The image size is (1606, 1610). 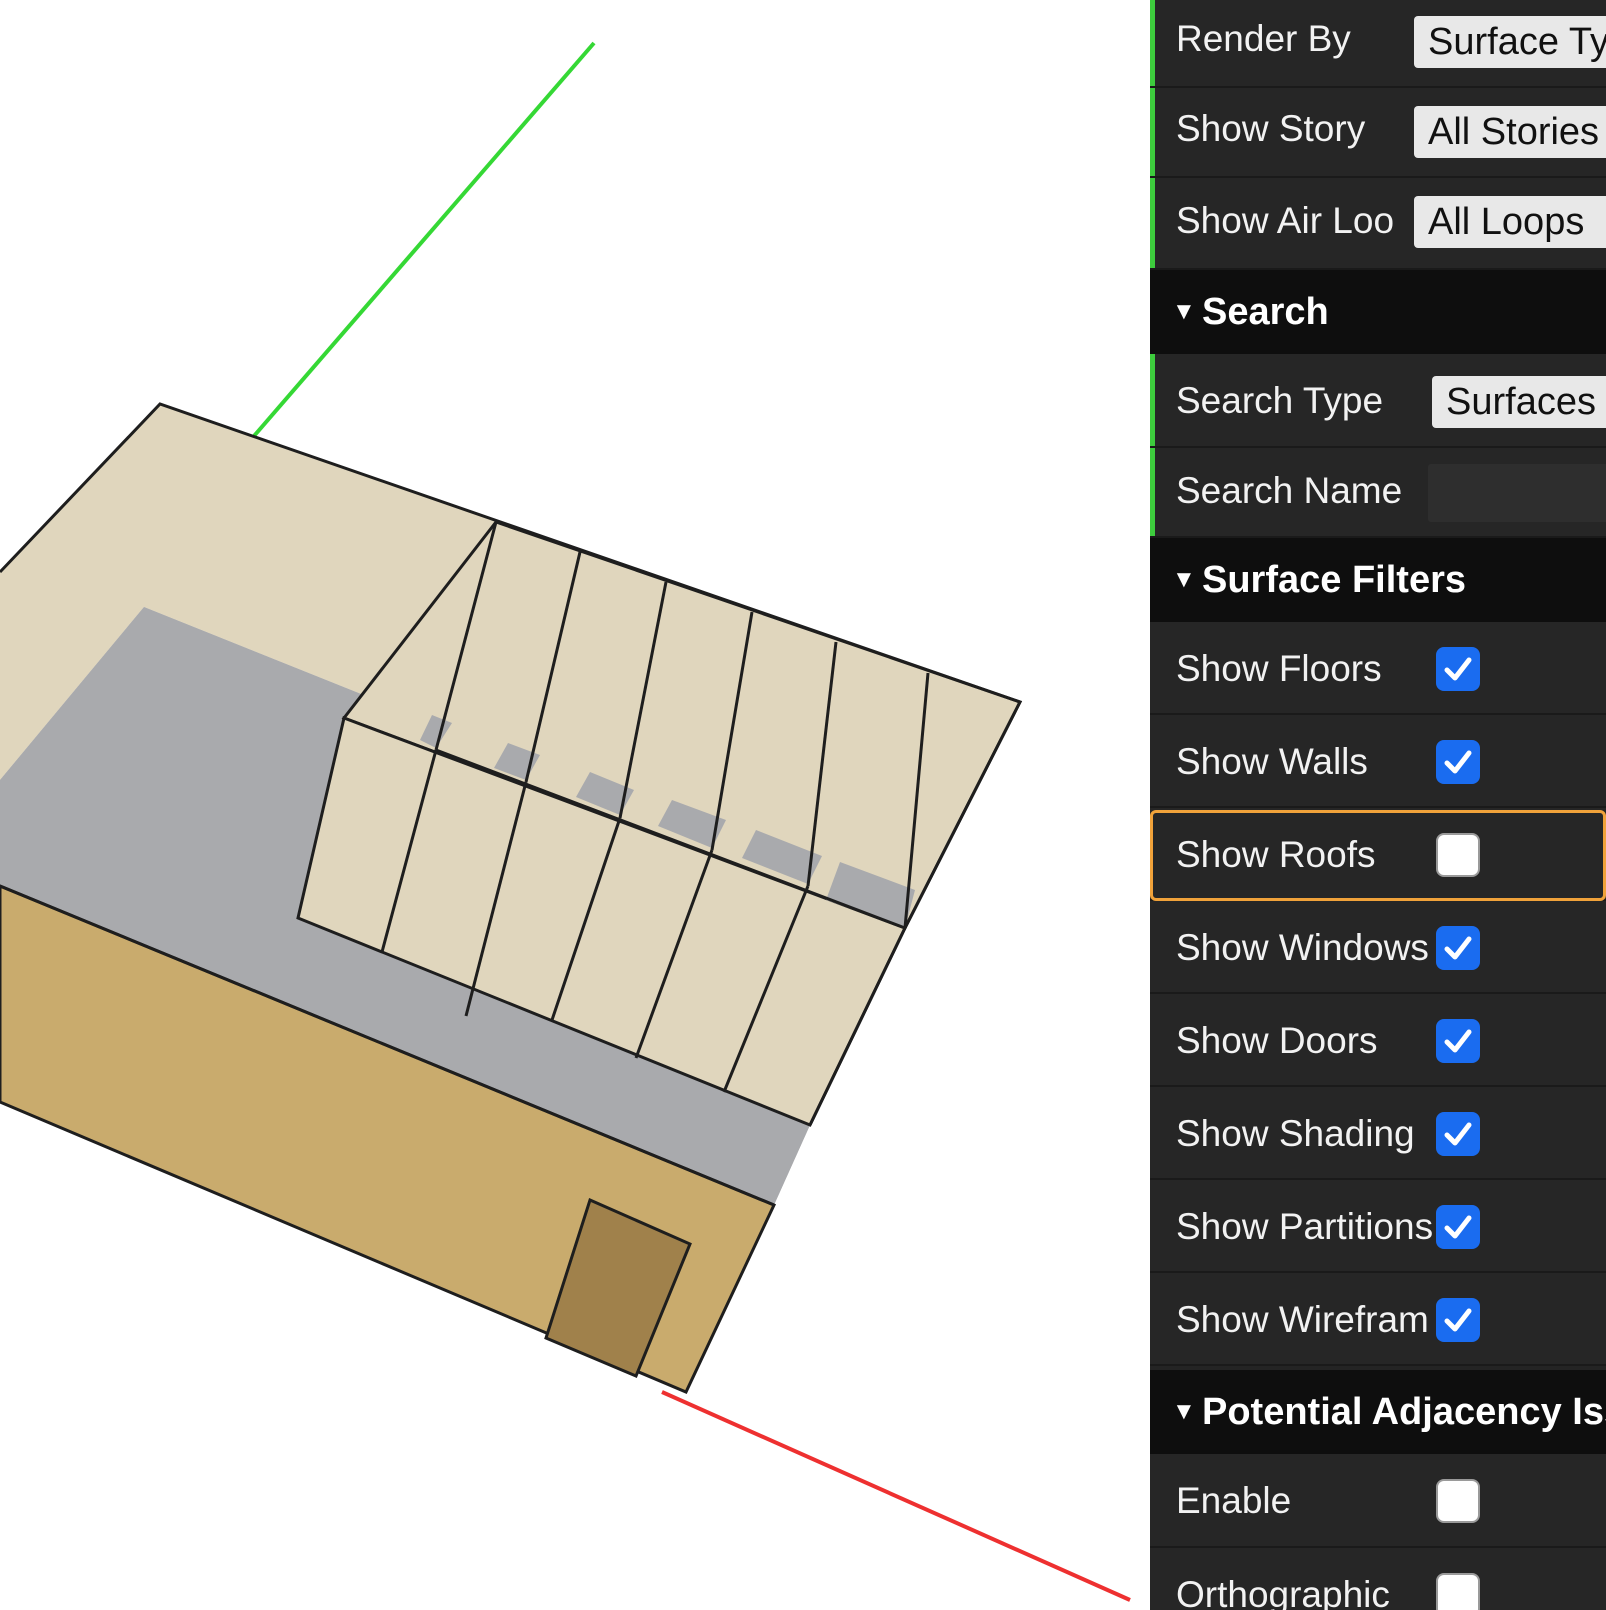 What do you see at coordinates (1510, 222) in the screenshot?
I see `show-air-loops-dropdown: All Loops` at bounding box center [1510, 222].